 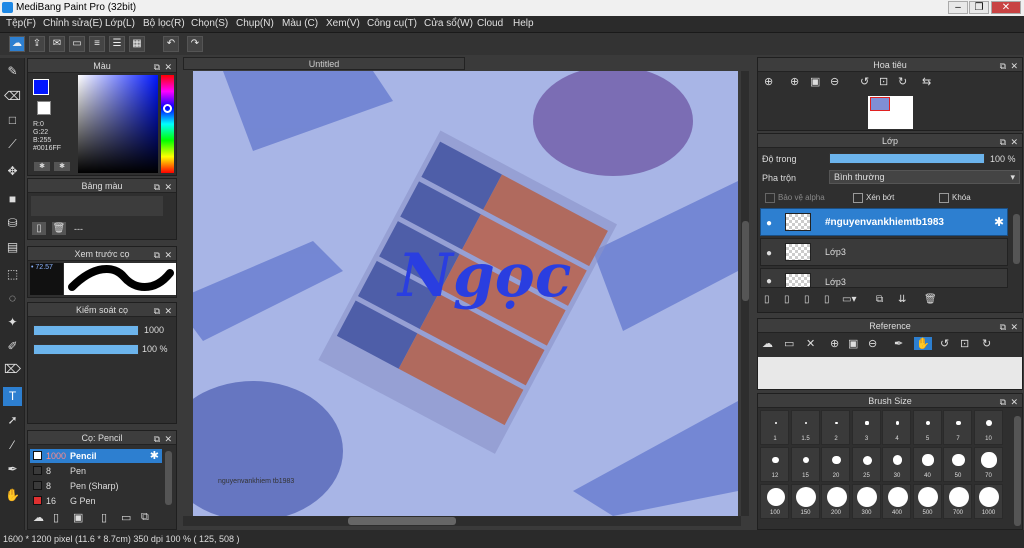 What do you see at coordinates (86, 330) in the screenshot?
I see `brush-size-slider` at bounding box center [86, 330].